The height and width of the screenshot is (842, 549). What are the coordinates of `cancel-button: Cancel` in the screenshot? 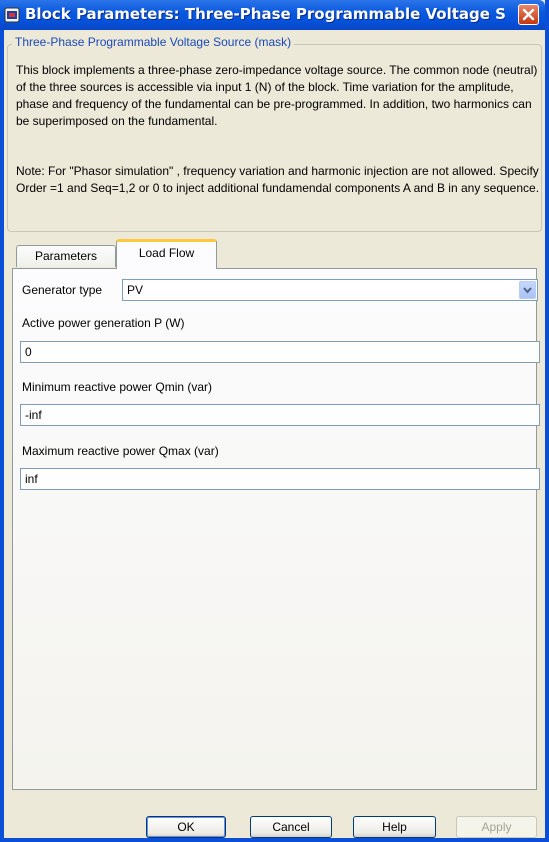 It's located at (291, 827).